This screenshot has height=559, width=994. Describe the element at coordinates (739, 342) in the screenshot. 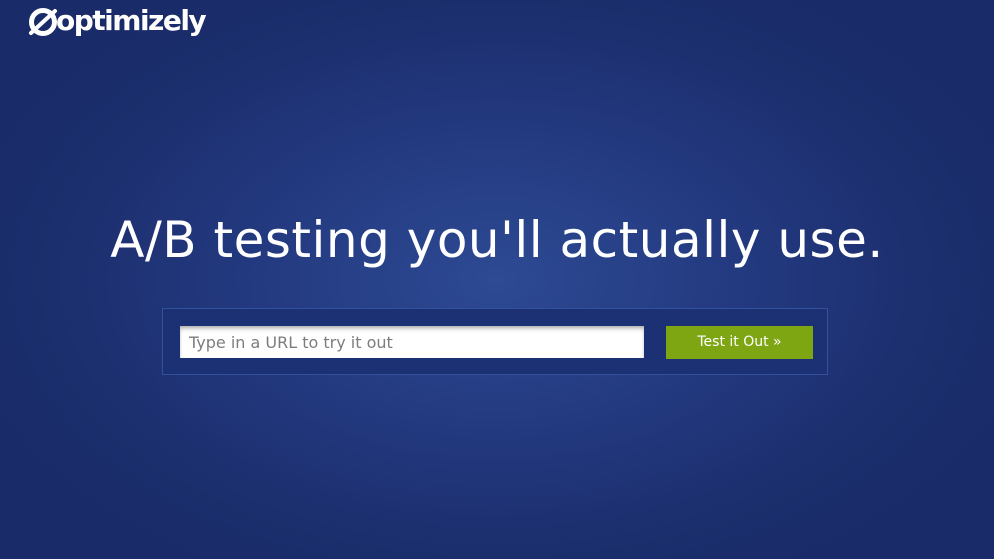

I see `test-it-out-button: Test it Out »` at that location.